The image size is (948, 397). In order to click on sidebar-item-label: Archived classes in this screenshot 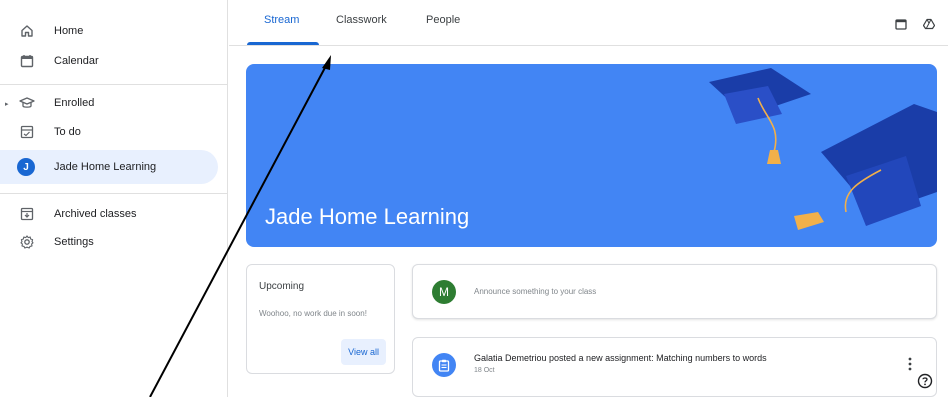, I will do `click(95, 214)`.